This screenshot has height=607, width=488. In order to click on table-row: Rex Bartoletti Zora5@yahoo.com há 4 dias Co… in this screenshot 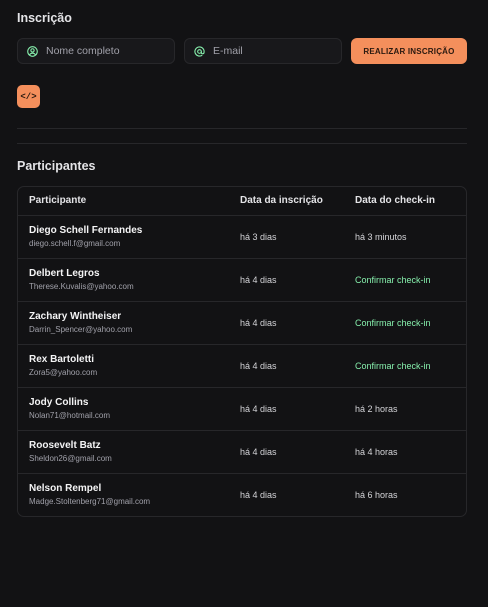, I will do `click(242, 365)`.